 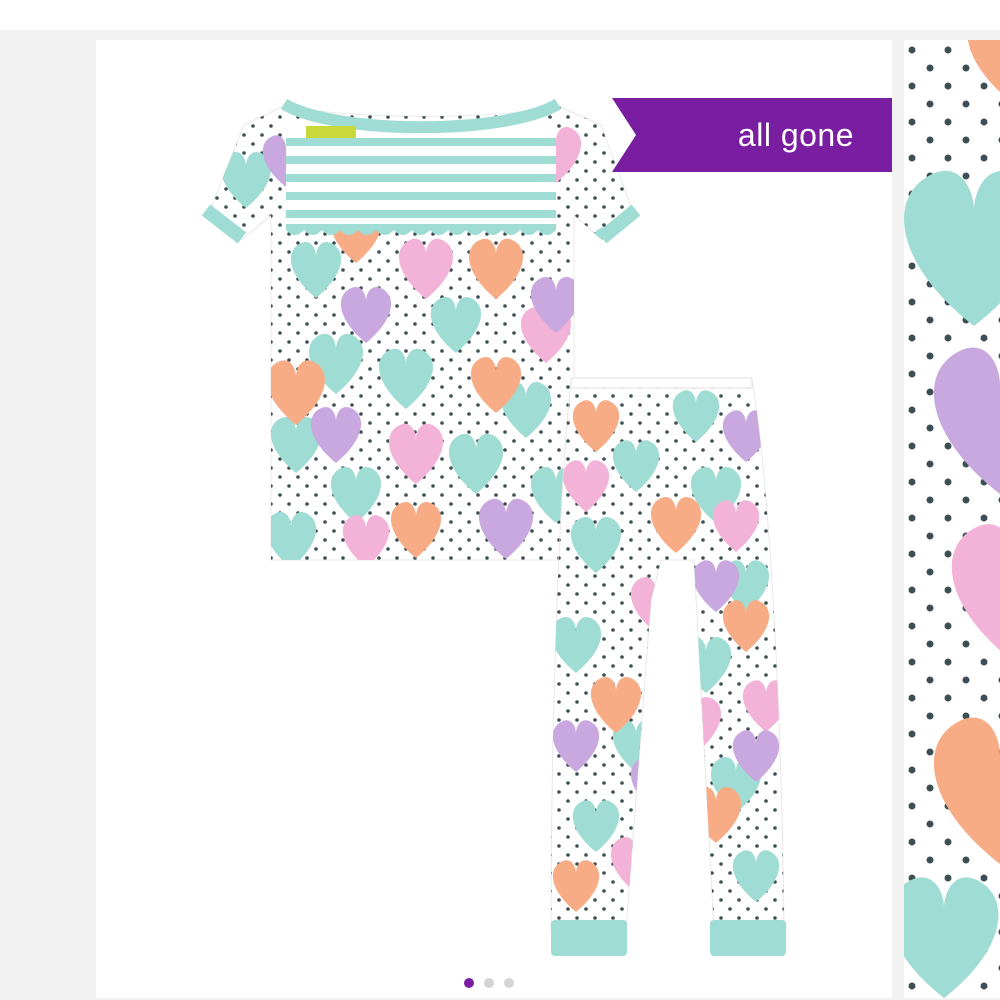 What do you see at coordinates (795, 134) in the screenshot?
I see `sold-out-badge-label: all gone` at bounding box center [795, 134].